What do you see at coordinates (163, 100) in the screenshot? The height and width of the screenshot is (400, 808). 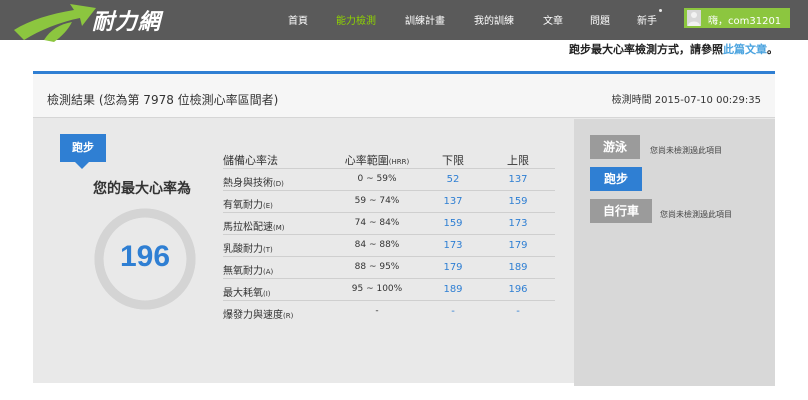 I see `panel-title: 檢測結果 (您為第 7978 位檢測心率區間者)` at bounding box center [163, 100].